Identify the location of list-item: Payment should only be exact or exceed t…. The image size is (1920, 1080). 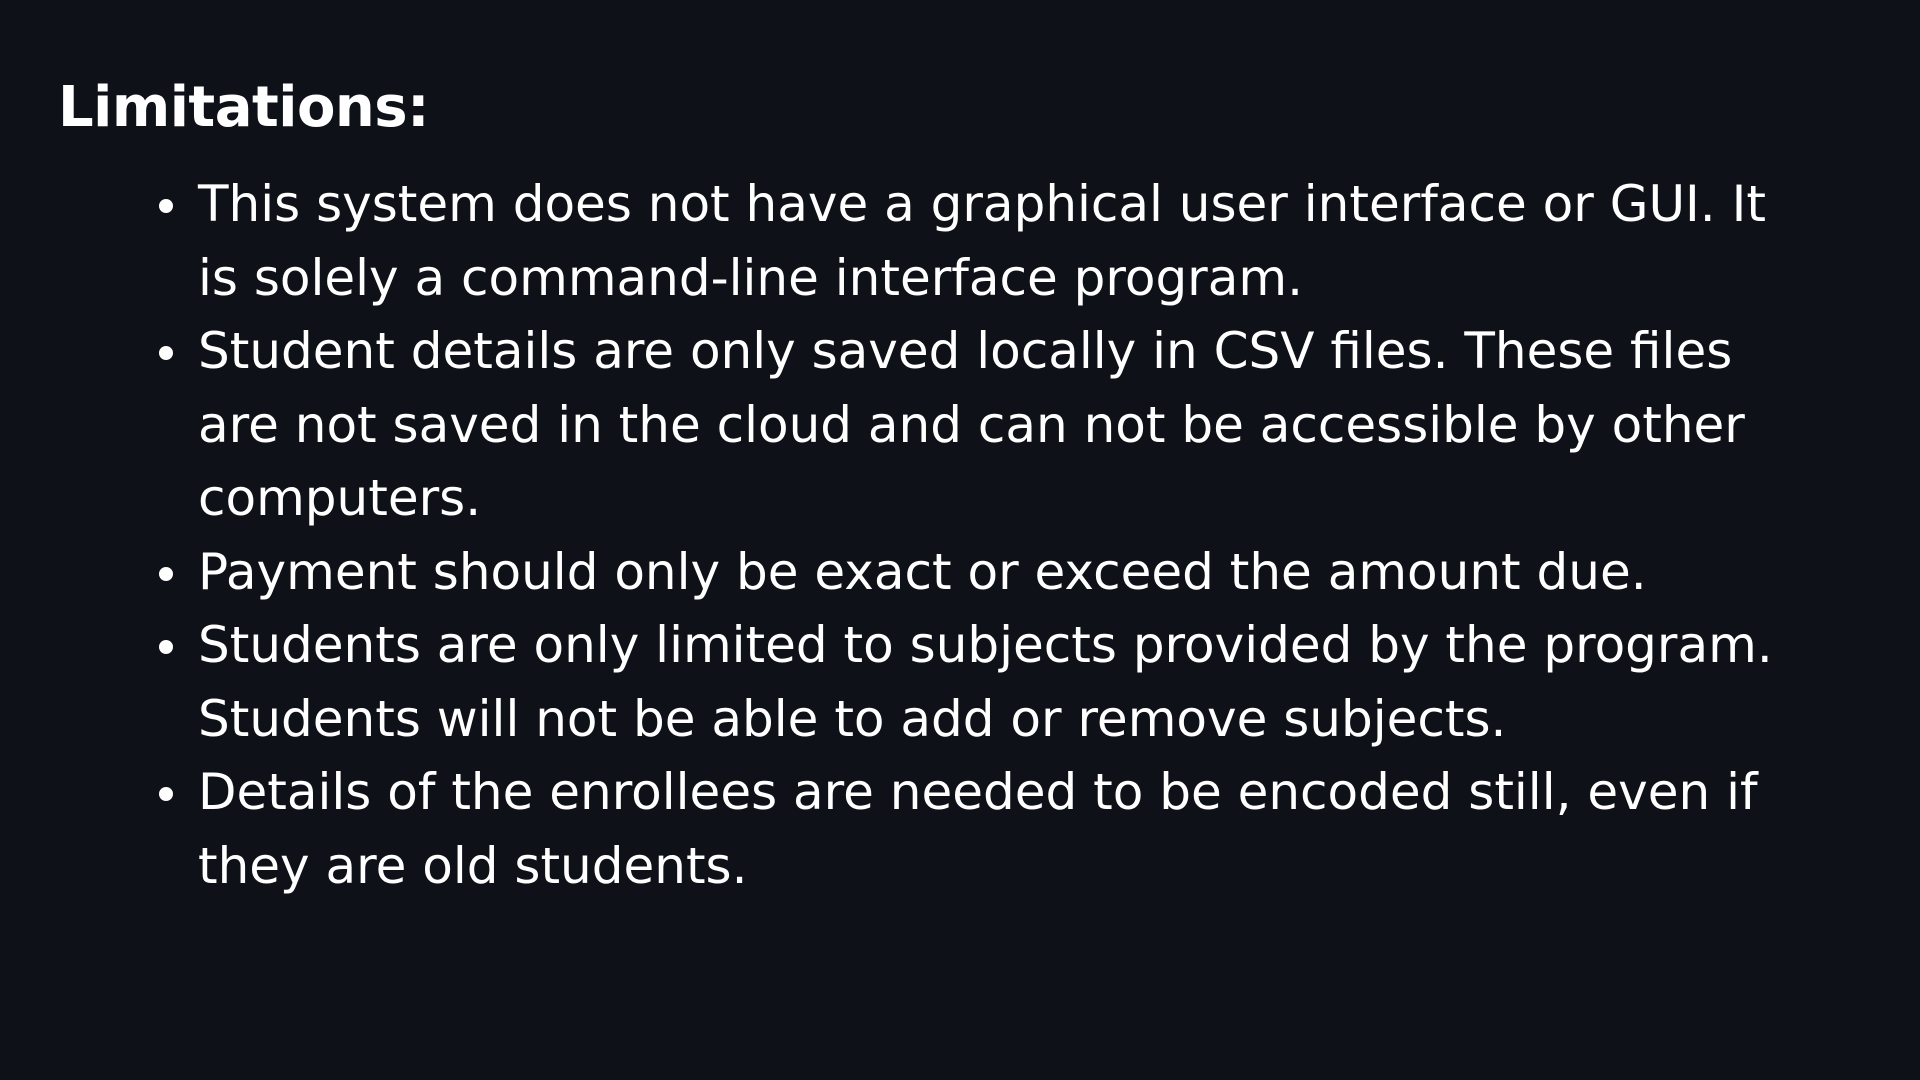
(965, 573).